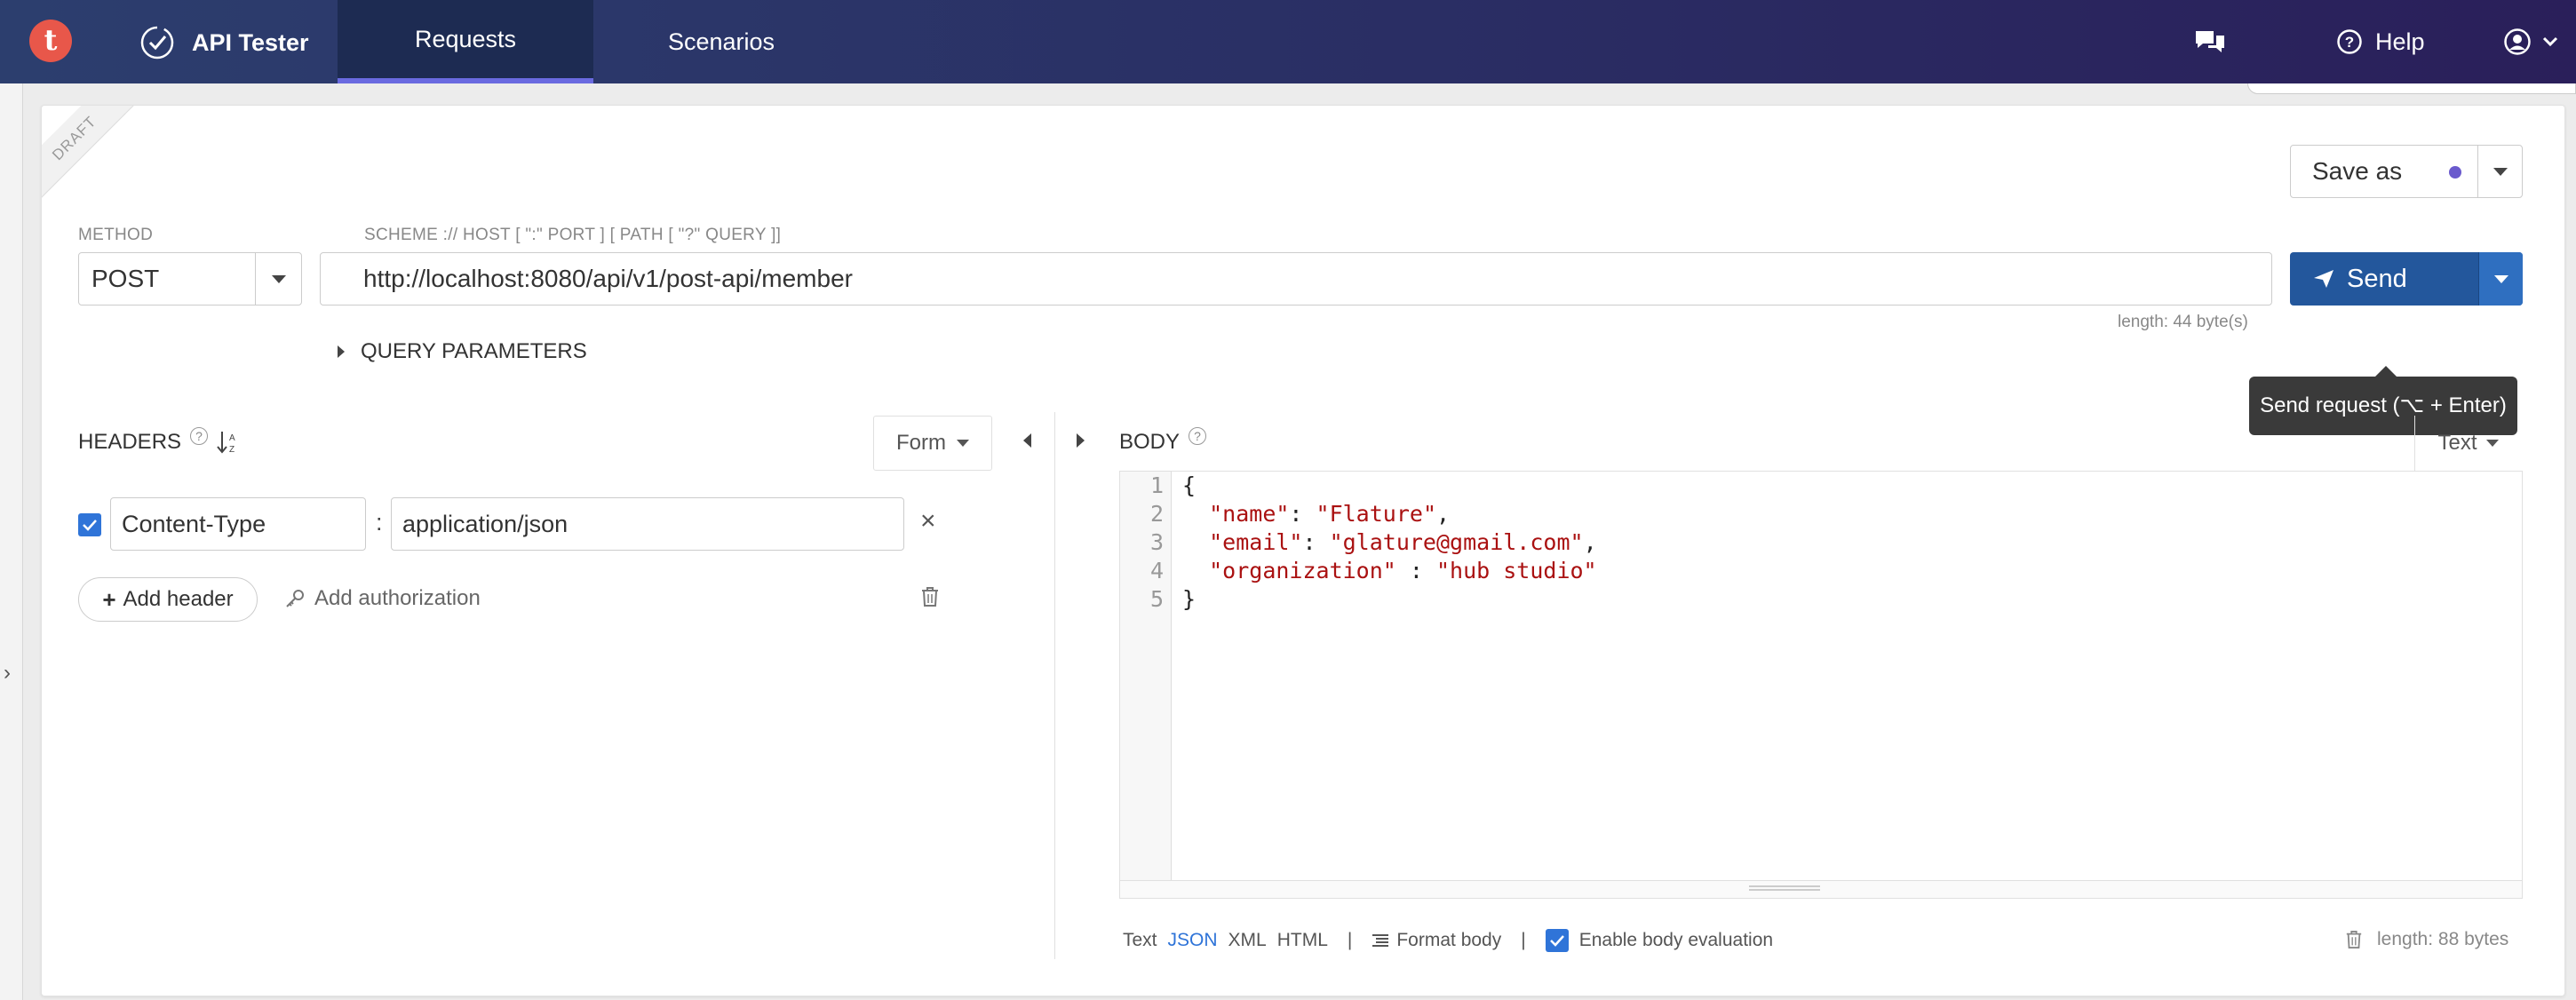 The width and height of the screenshot is (2576, 1000). I want to click on body-length: length: 88 bytes, so click(2443, 939).